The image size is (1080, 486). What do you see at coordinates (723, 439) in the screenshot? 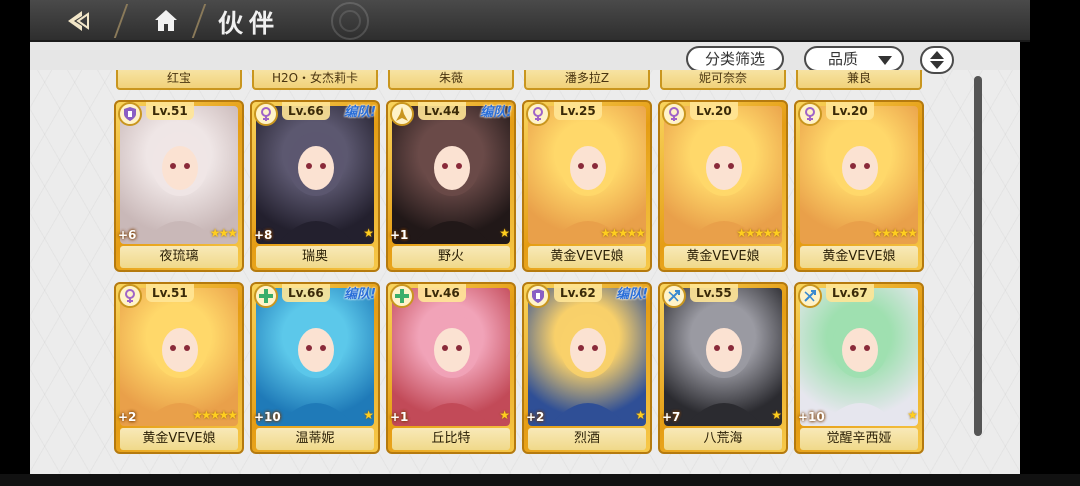
I see `partner-name: 八荒海` at bounding box center [723, 439].